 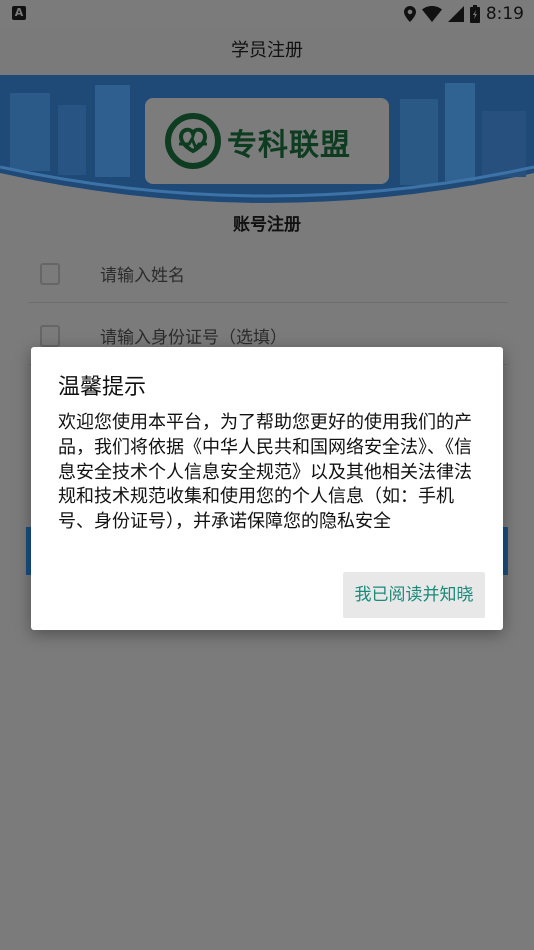 I want to click on app-notification-icon: A, so click(x=19, y=13).